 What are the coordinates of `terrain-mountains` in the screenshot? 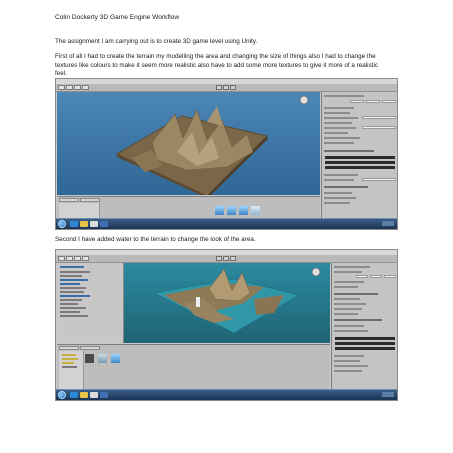 It's located at (229, 285).